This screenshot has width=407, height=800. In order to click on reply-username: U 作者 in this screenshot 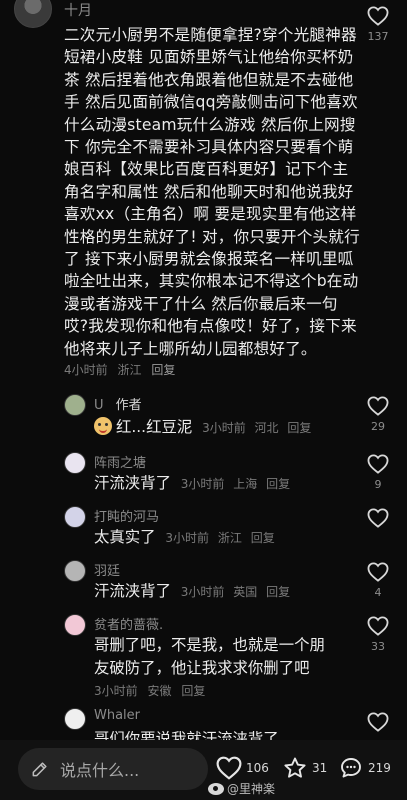, I will do `click(118, 403)`.